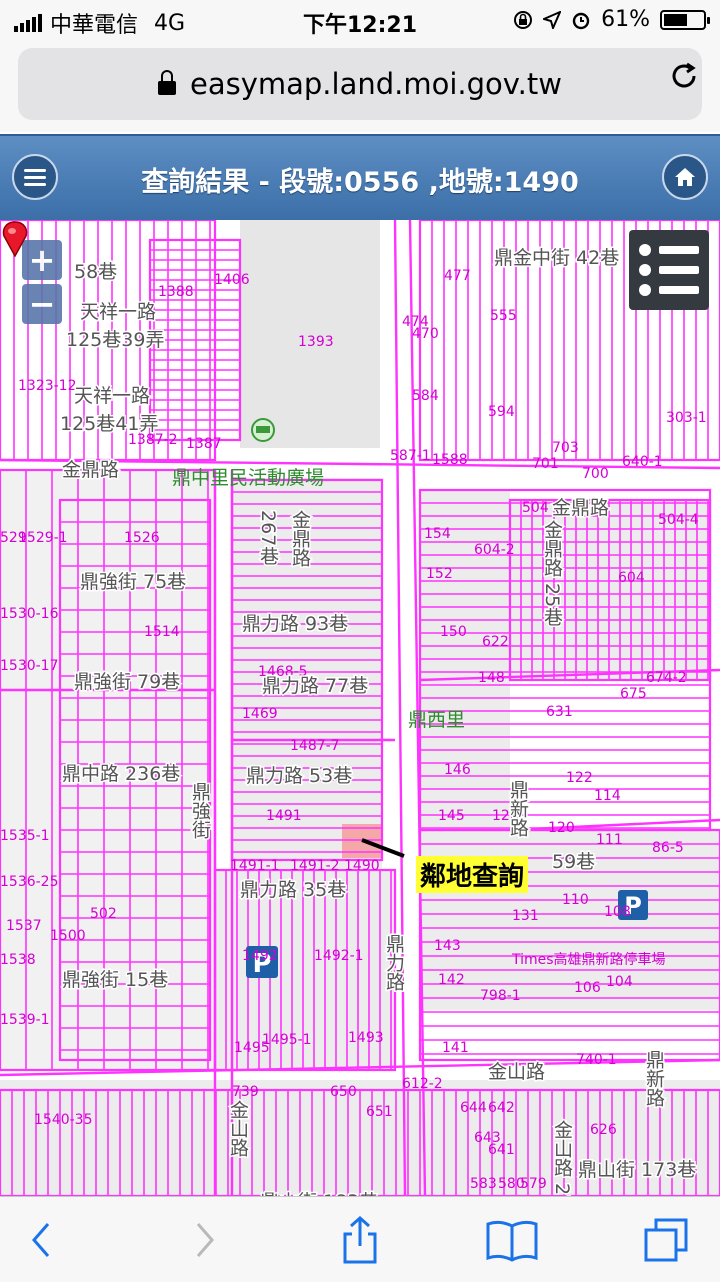 This screenshot has width=720, height=1282. Describe the element at coordinates (360, 20) in the screenshot. I see `status-bar: 中華電信 4G 下午12:21 61%` at that location.